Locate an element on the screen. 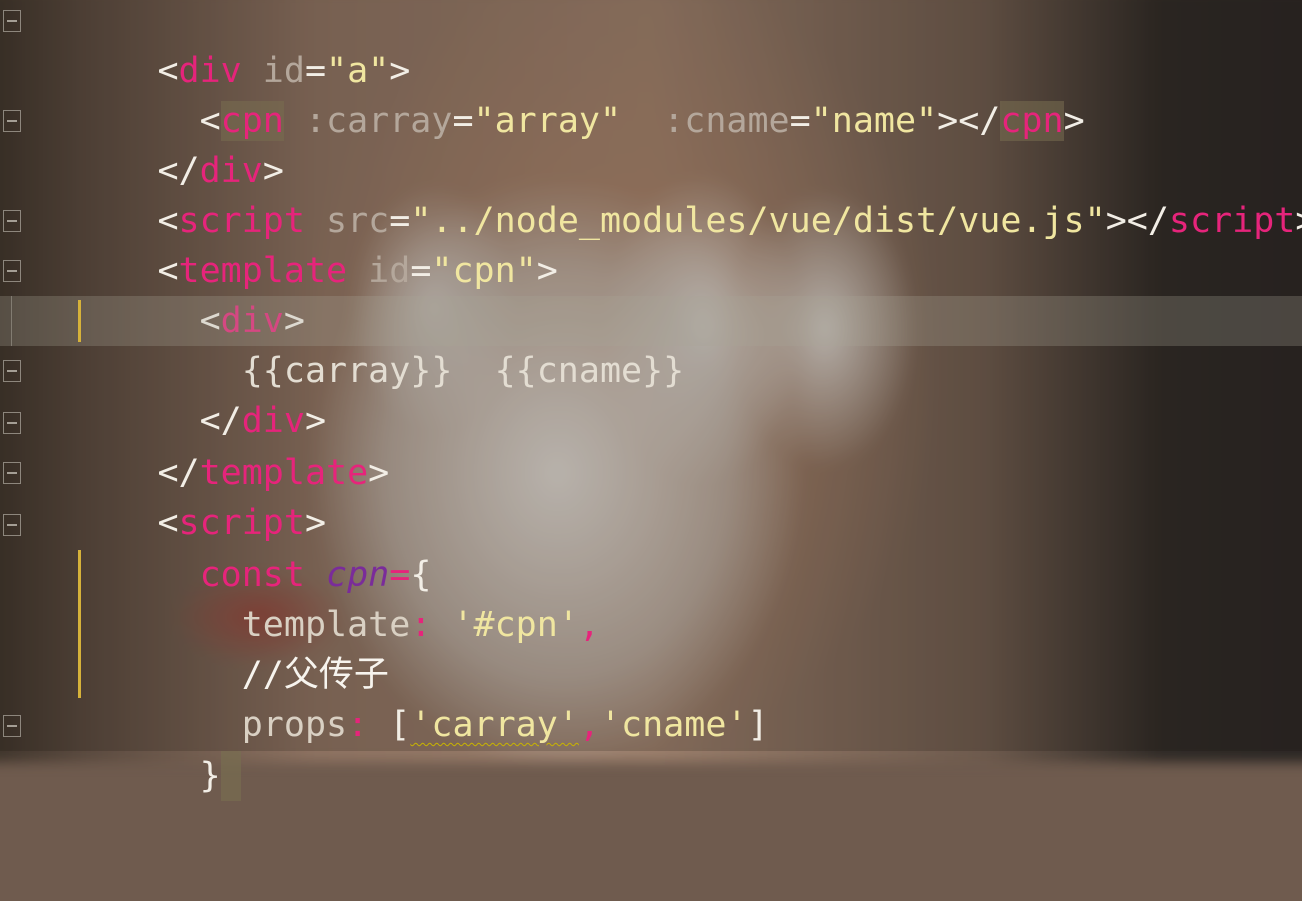 This screenshot has height=901, width=1302. bracket-match-highlight is located at coordinates (230, 776).